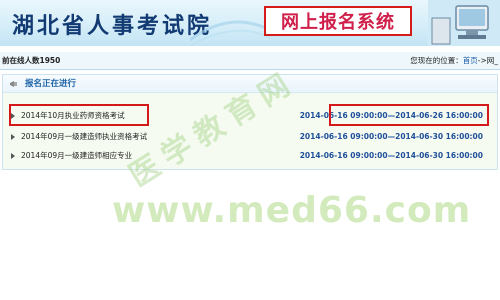  What do you see at coordinates (13, 84) in the screenshot?
I see `megaphone-icon` at bounding box center [13, 84].